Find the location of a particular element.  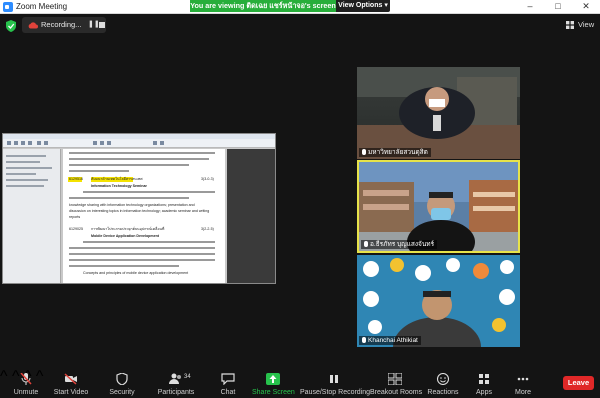

course-code: 6129516 is located at coordinates (76, 179).